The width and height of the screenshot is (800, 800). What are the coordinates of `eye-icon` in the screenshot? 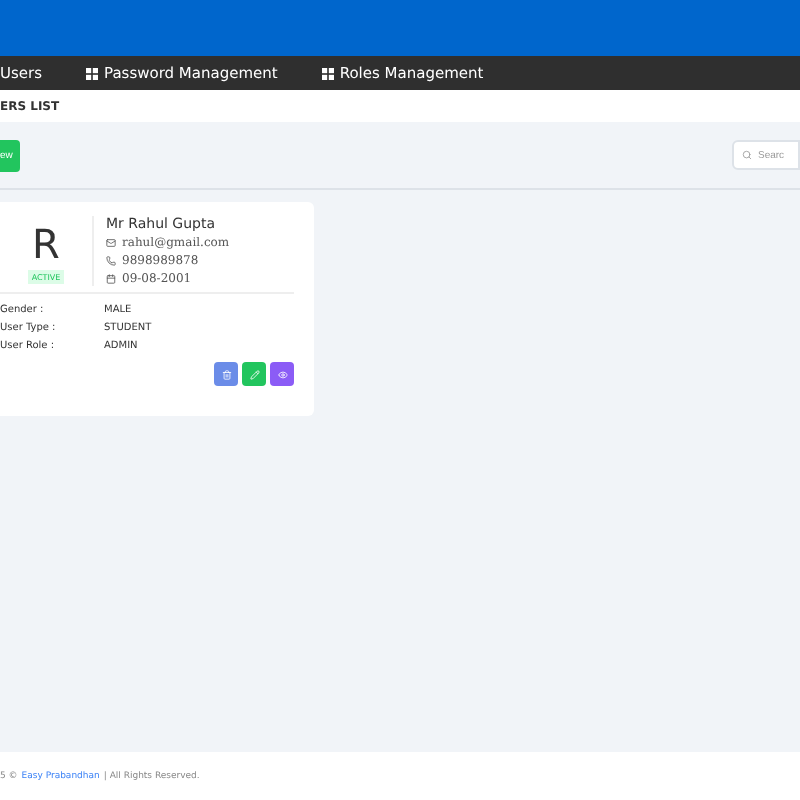 It's located at (282, 374).